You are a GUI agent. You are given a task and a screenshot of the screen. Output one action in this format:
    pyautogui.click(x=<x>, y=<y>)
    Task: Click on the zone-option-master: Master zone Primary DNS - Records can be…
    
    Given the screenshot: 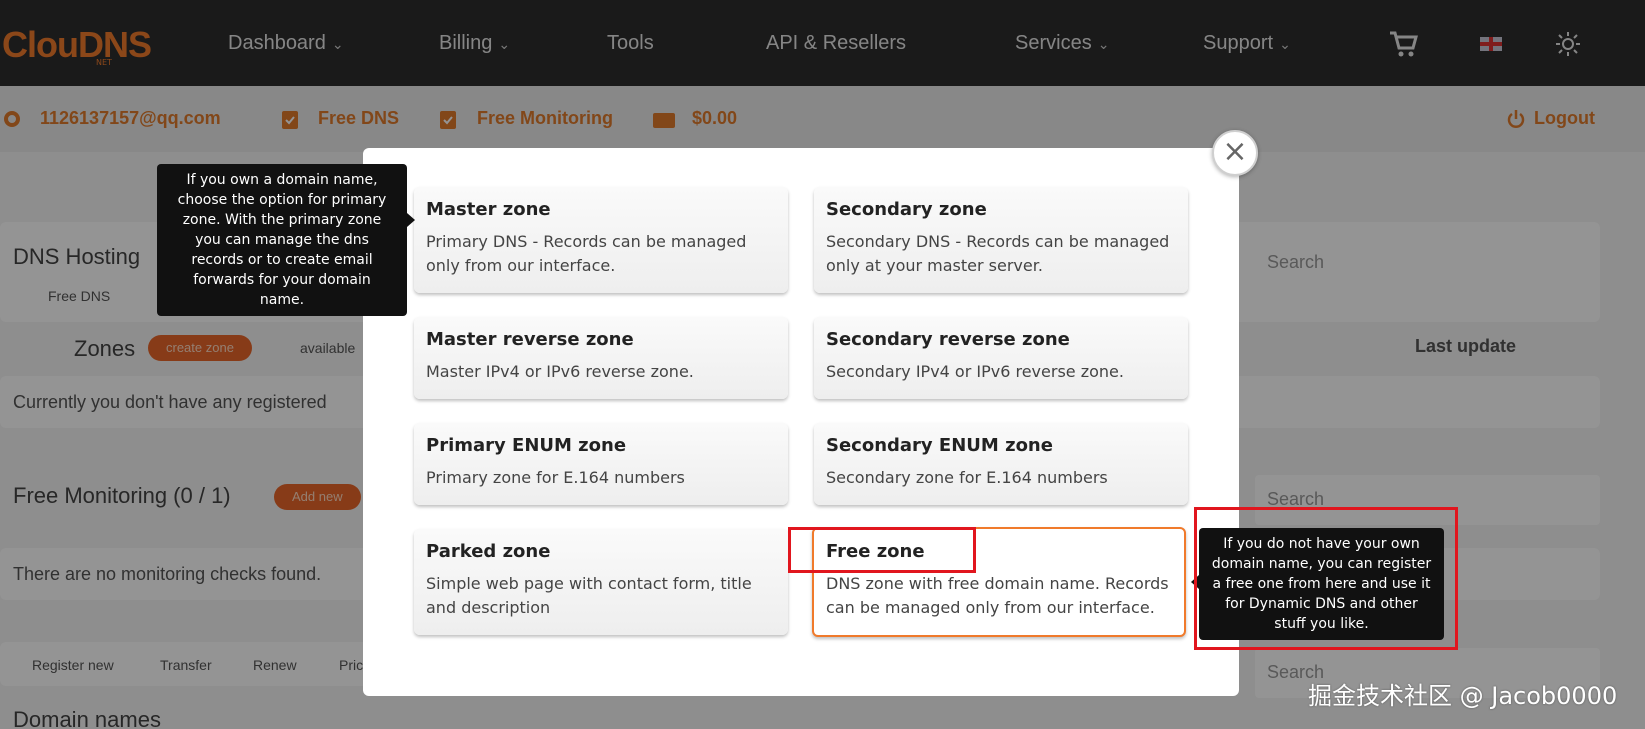 What is the action you would take?
    pyautogui.click(x=601, y=240)
    